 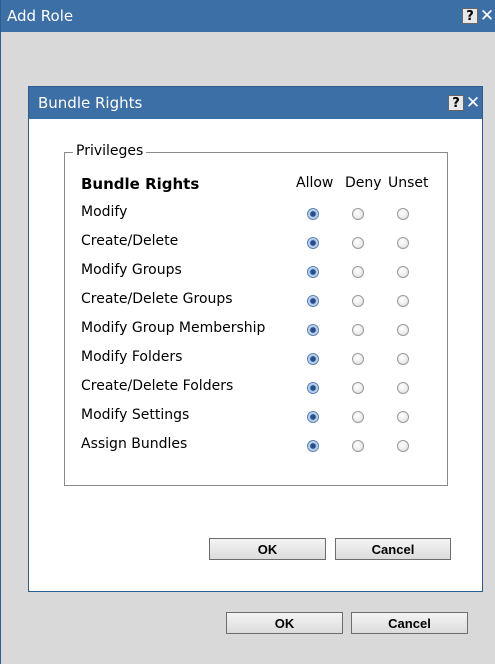 I want to click on privilege-label: Modify, so click(x=104, y=212).